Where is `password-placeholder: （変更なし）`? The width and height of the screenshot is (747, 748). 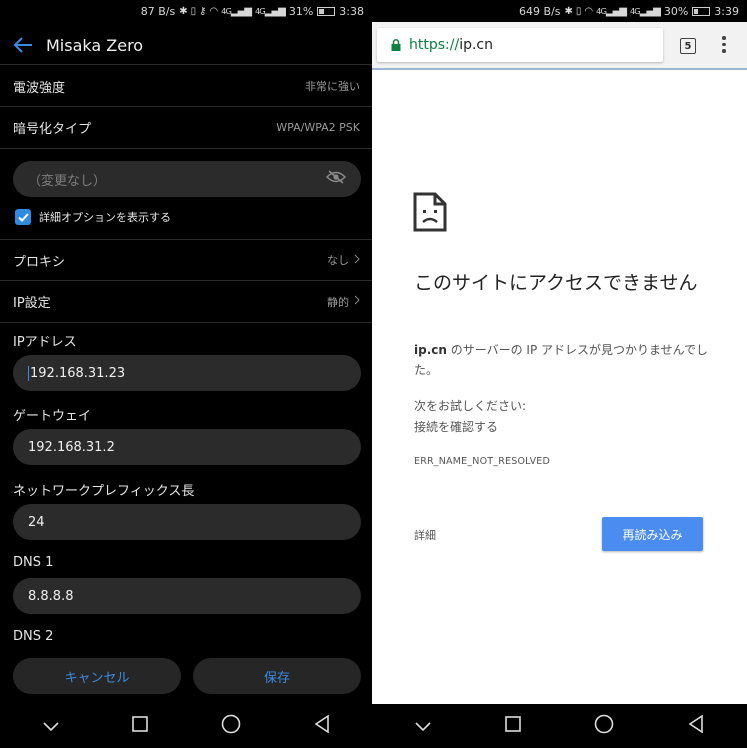
password-placeholder: （変更なし） is located at coordinates (67, 181).